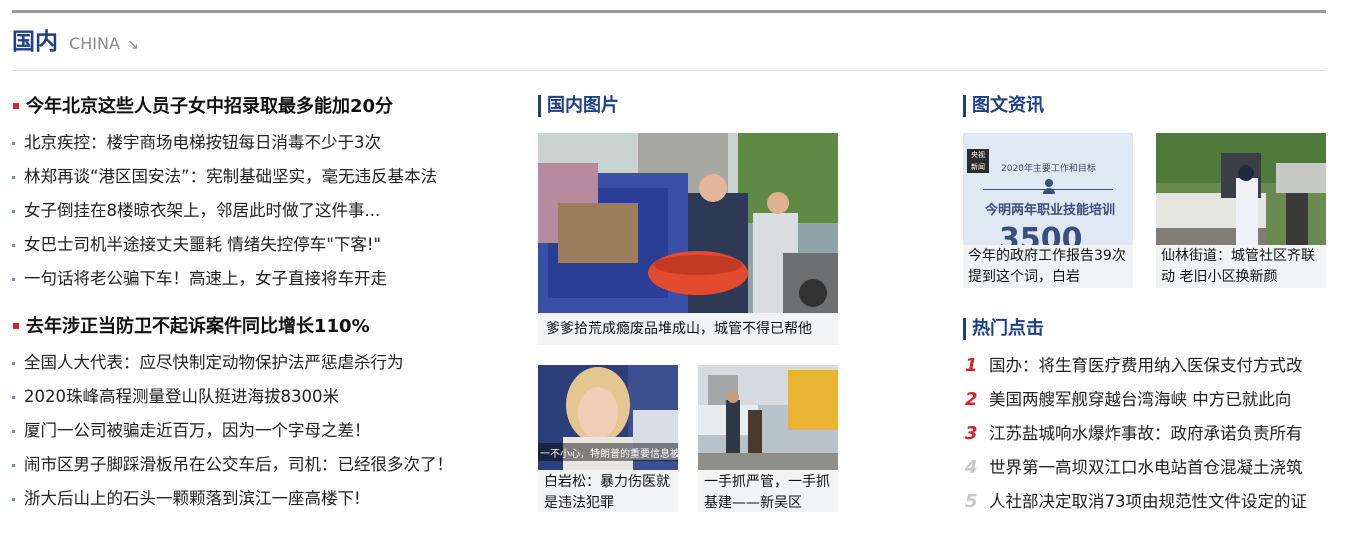  I want to click on hot-rank: 2, so click(971, 399).